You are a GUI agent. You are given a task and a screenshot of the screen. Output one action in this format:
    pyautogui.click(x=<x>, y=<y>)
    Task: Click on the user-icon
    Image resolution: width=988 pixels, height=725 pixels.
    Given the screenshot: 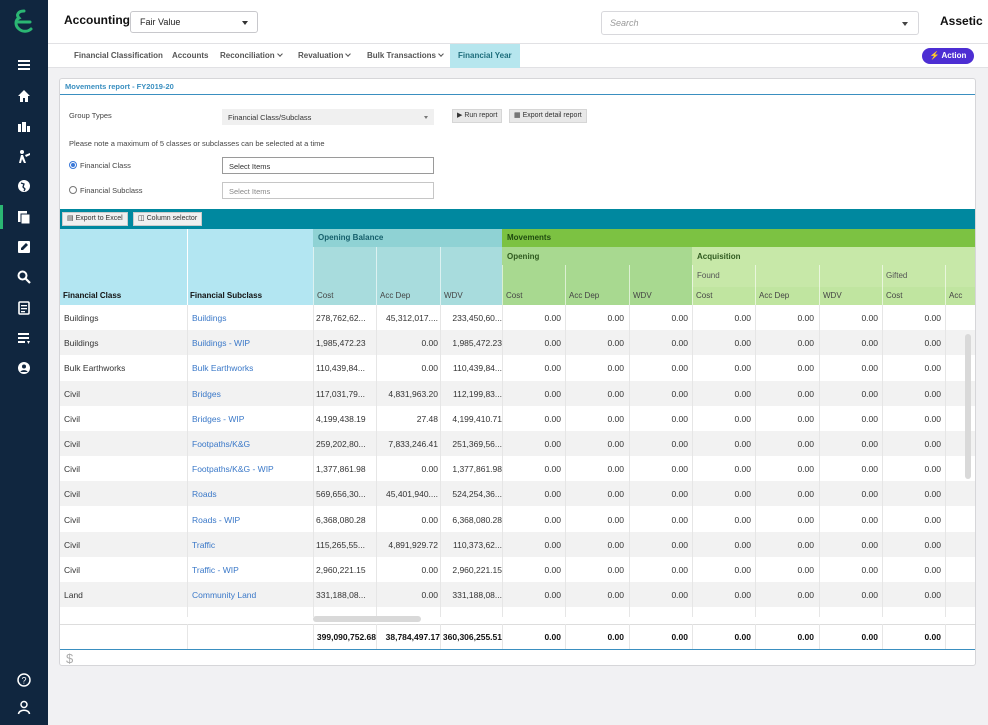 What is the action you would take?
    pyautogui.click(x=24, y=707)
    